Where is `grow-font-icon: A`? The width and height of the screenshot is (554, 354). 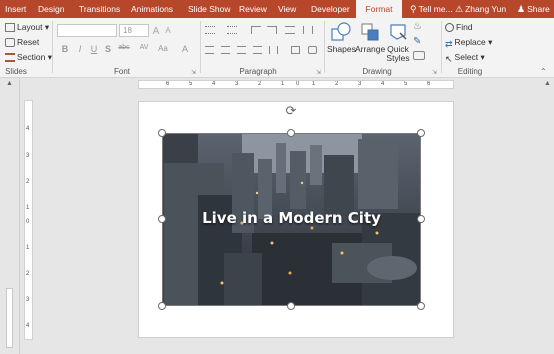 grow-font-icon: A is located at coordinates (156, 31).